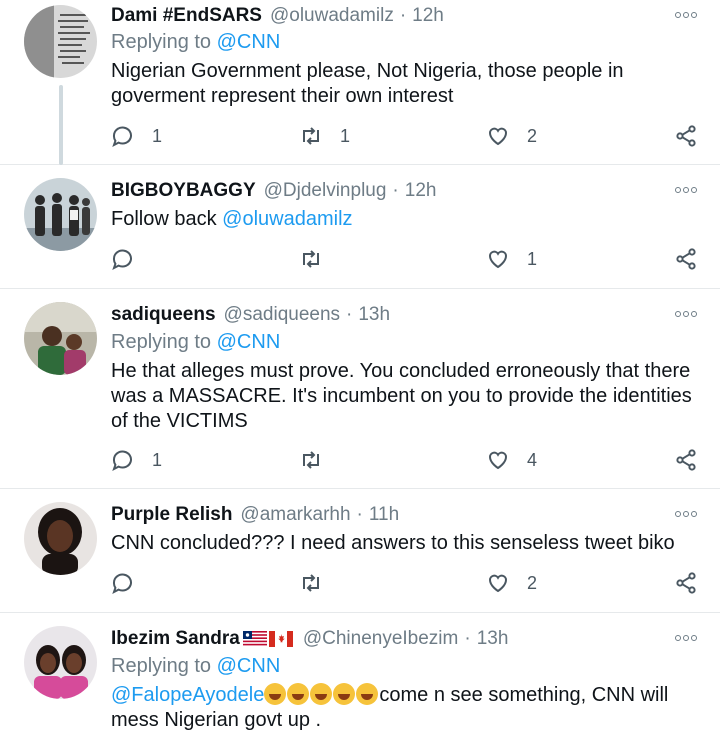 This screenshot has height=753, width=720. What do you see at coordinates (216, 720) in the screenshot?
I see `tweet-text-line: mess Nigerian govt up .` at bounding box center [216, 720].